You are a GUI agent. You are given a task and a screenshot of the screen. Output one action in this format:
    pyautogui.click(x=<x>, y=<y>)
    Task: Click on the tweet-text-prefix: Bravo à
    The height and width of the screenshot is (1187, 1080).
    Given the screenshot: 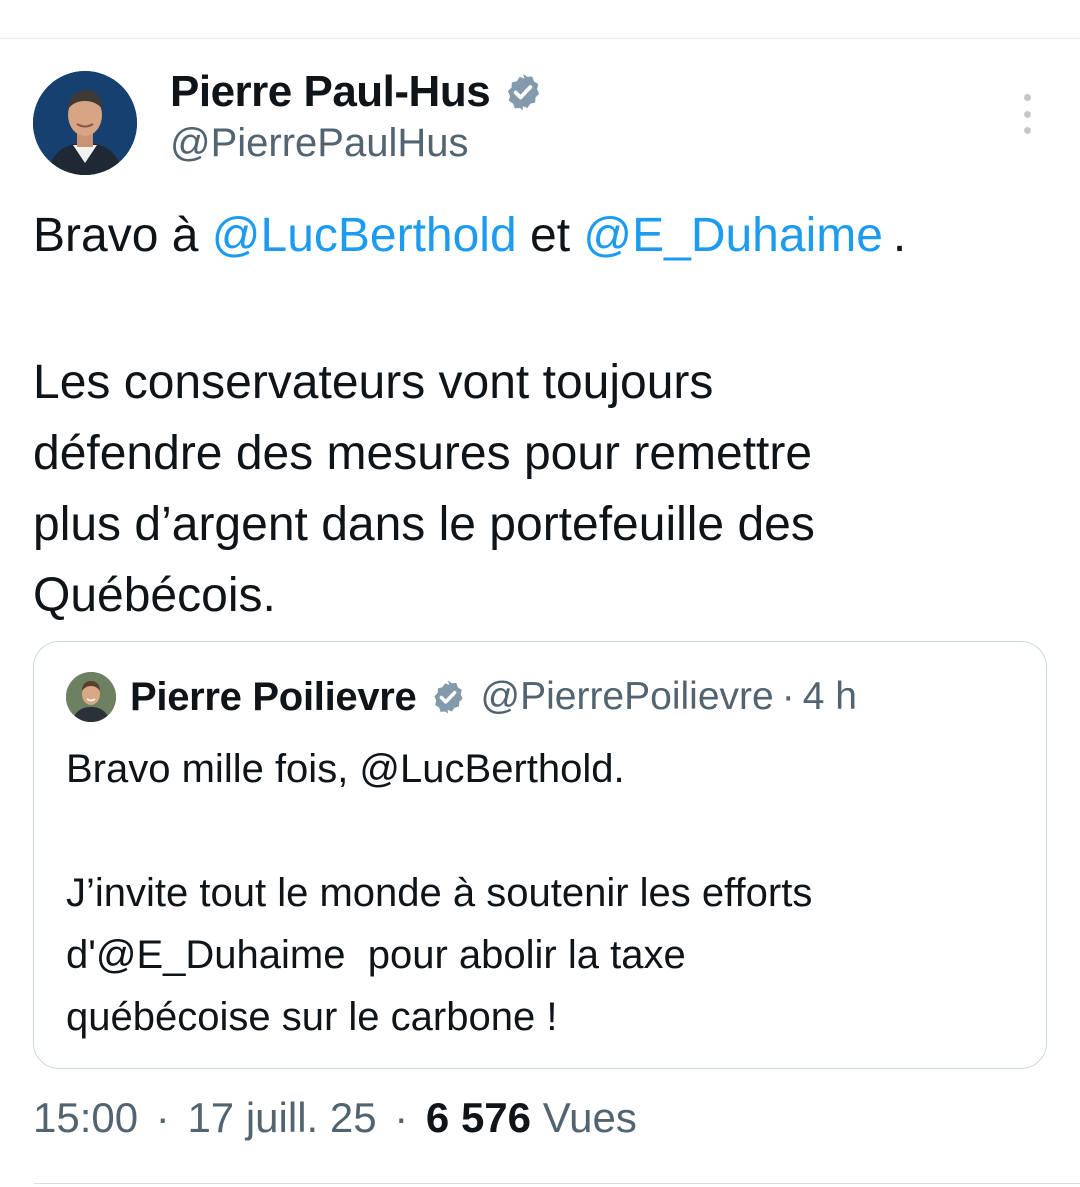 What is the action you would take?
    pyautogui.click(x=122, y=235)
    